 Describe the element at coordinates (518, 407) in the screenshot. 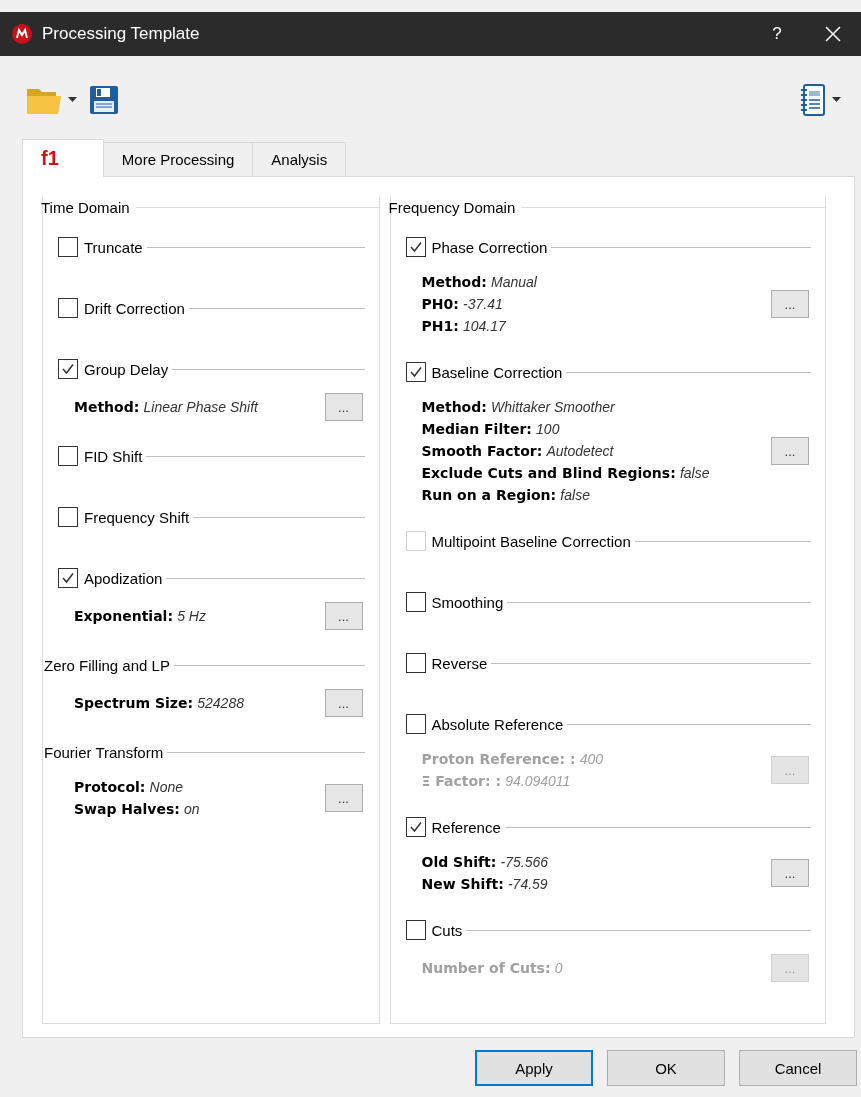

I see `setting-text: Method: Whittaker Smoother` at that location.